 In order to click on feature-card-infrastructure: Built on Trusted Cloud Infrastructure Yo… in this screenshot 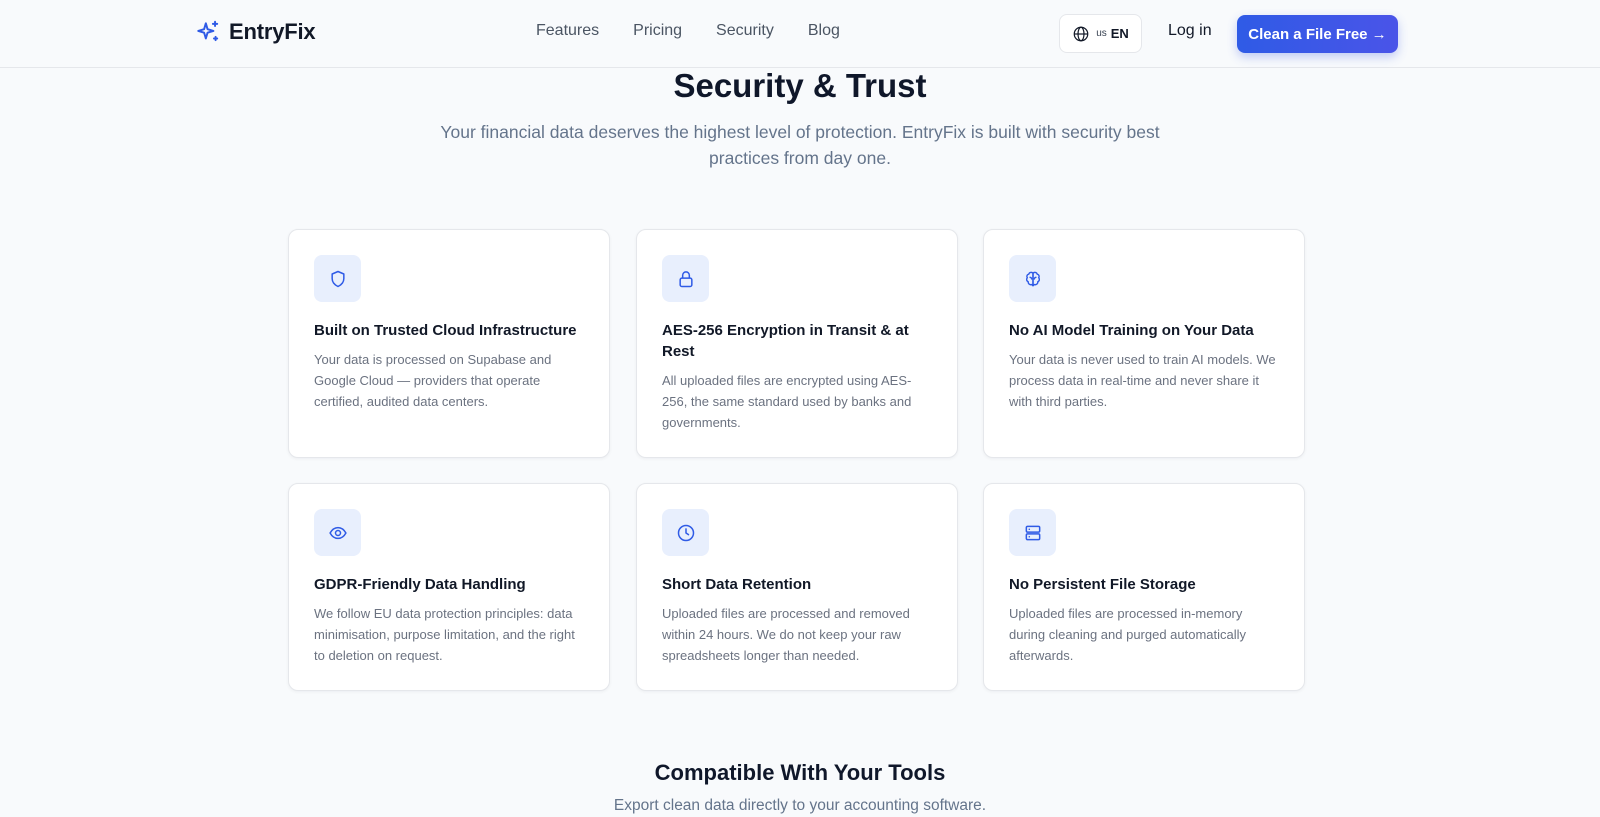, I will do `click(449, 343)`.